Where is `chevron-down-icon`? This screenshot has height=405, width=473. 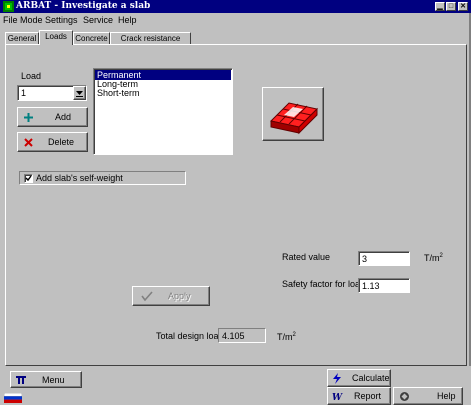
chevron-down-icon is located at coordinates (79, 94).